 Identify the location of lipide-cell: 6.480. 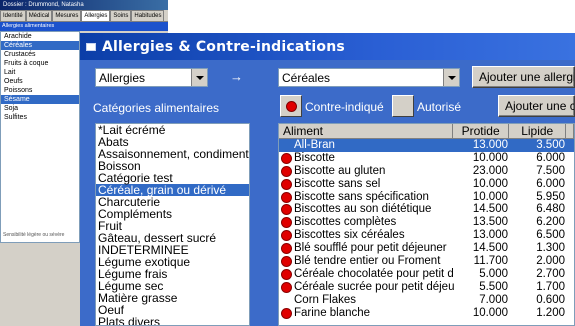
(550, 209).